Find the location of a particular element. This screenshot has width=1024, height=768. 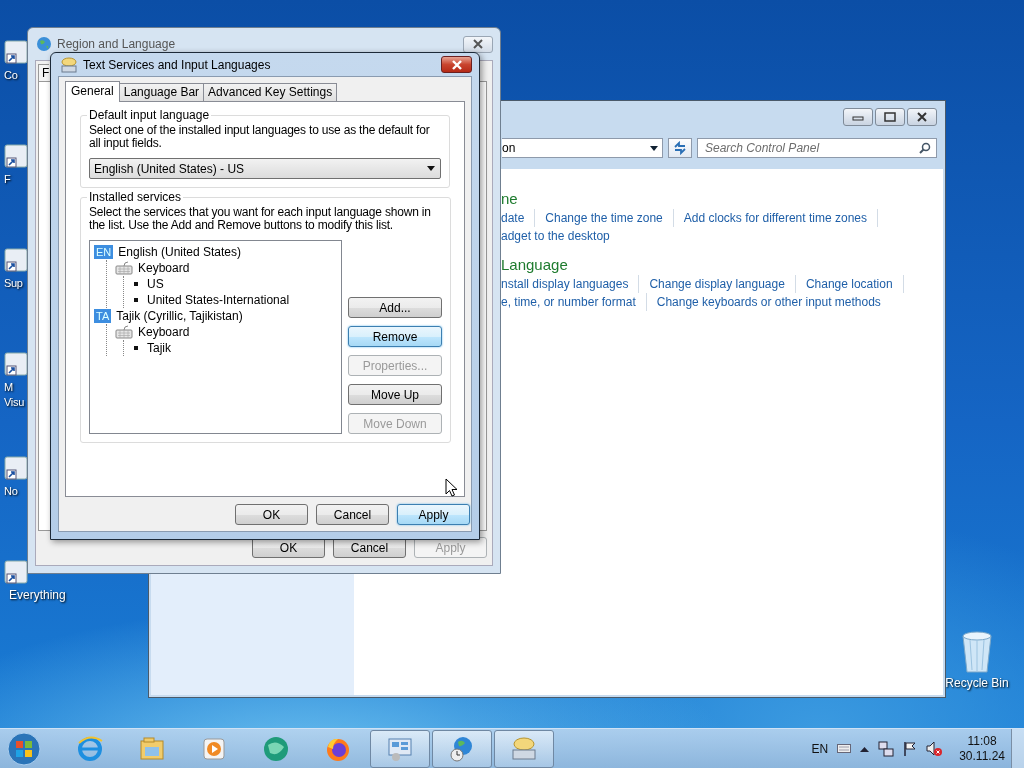

description-text: Select one of the installed input languages to use as the default for all input fields. is located at coordinates (260, 137).